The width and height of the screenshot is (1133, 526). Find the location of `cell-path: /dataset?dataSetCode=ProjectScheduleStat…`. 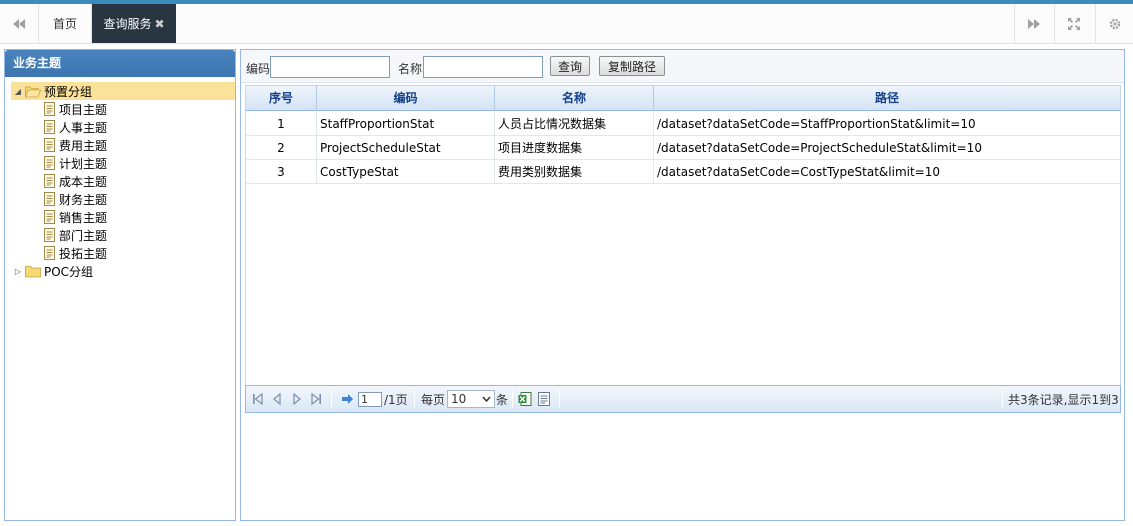

cell-path: /dataset?dataSetCode=ProjectScheduleStat… is located at coordinates (819, 148).